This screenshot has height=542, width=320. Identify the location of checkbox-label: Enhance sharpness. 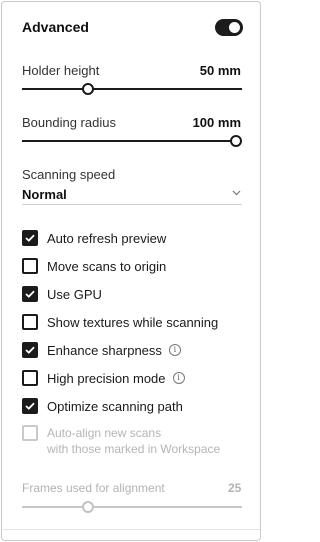
(104, 350).